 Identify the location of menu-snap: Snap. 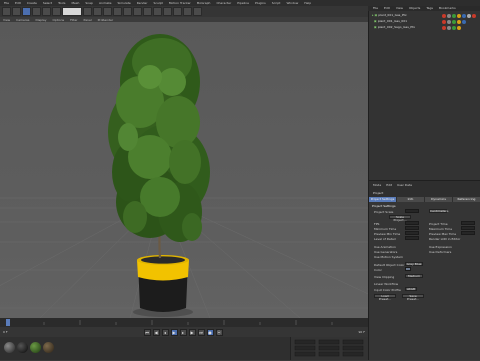
(89, 3).